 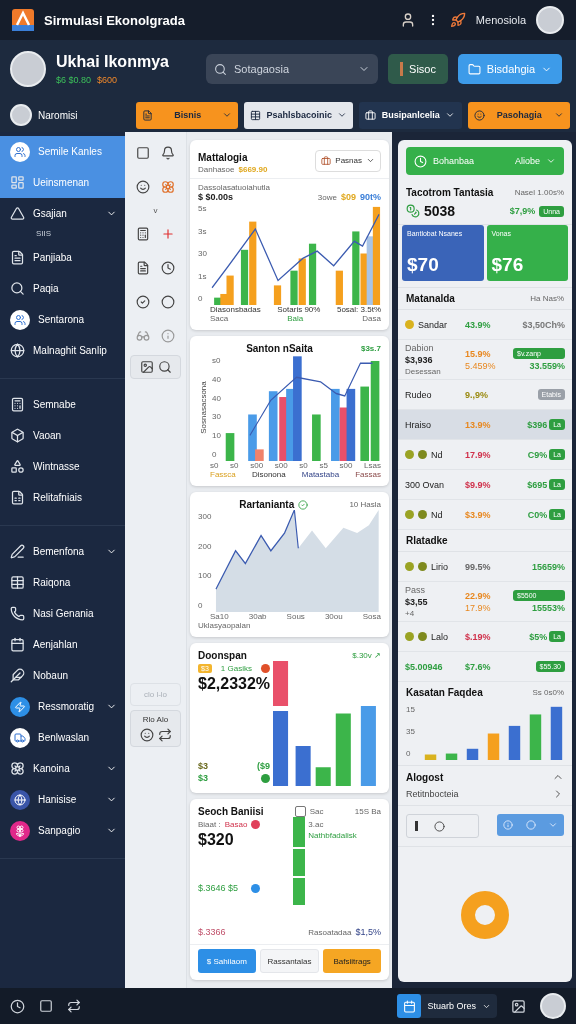 What do you see at coordinates (62, 497) in the screenshot?
I see `sidebar-item: Relitafniais` at bounding box center [62, 497].